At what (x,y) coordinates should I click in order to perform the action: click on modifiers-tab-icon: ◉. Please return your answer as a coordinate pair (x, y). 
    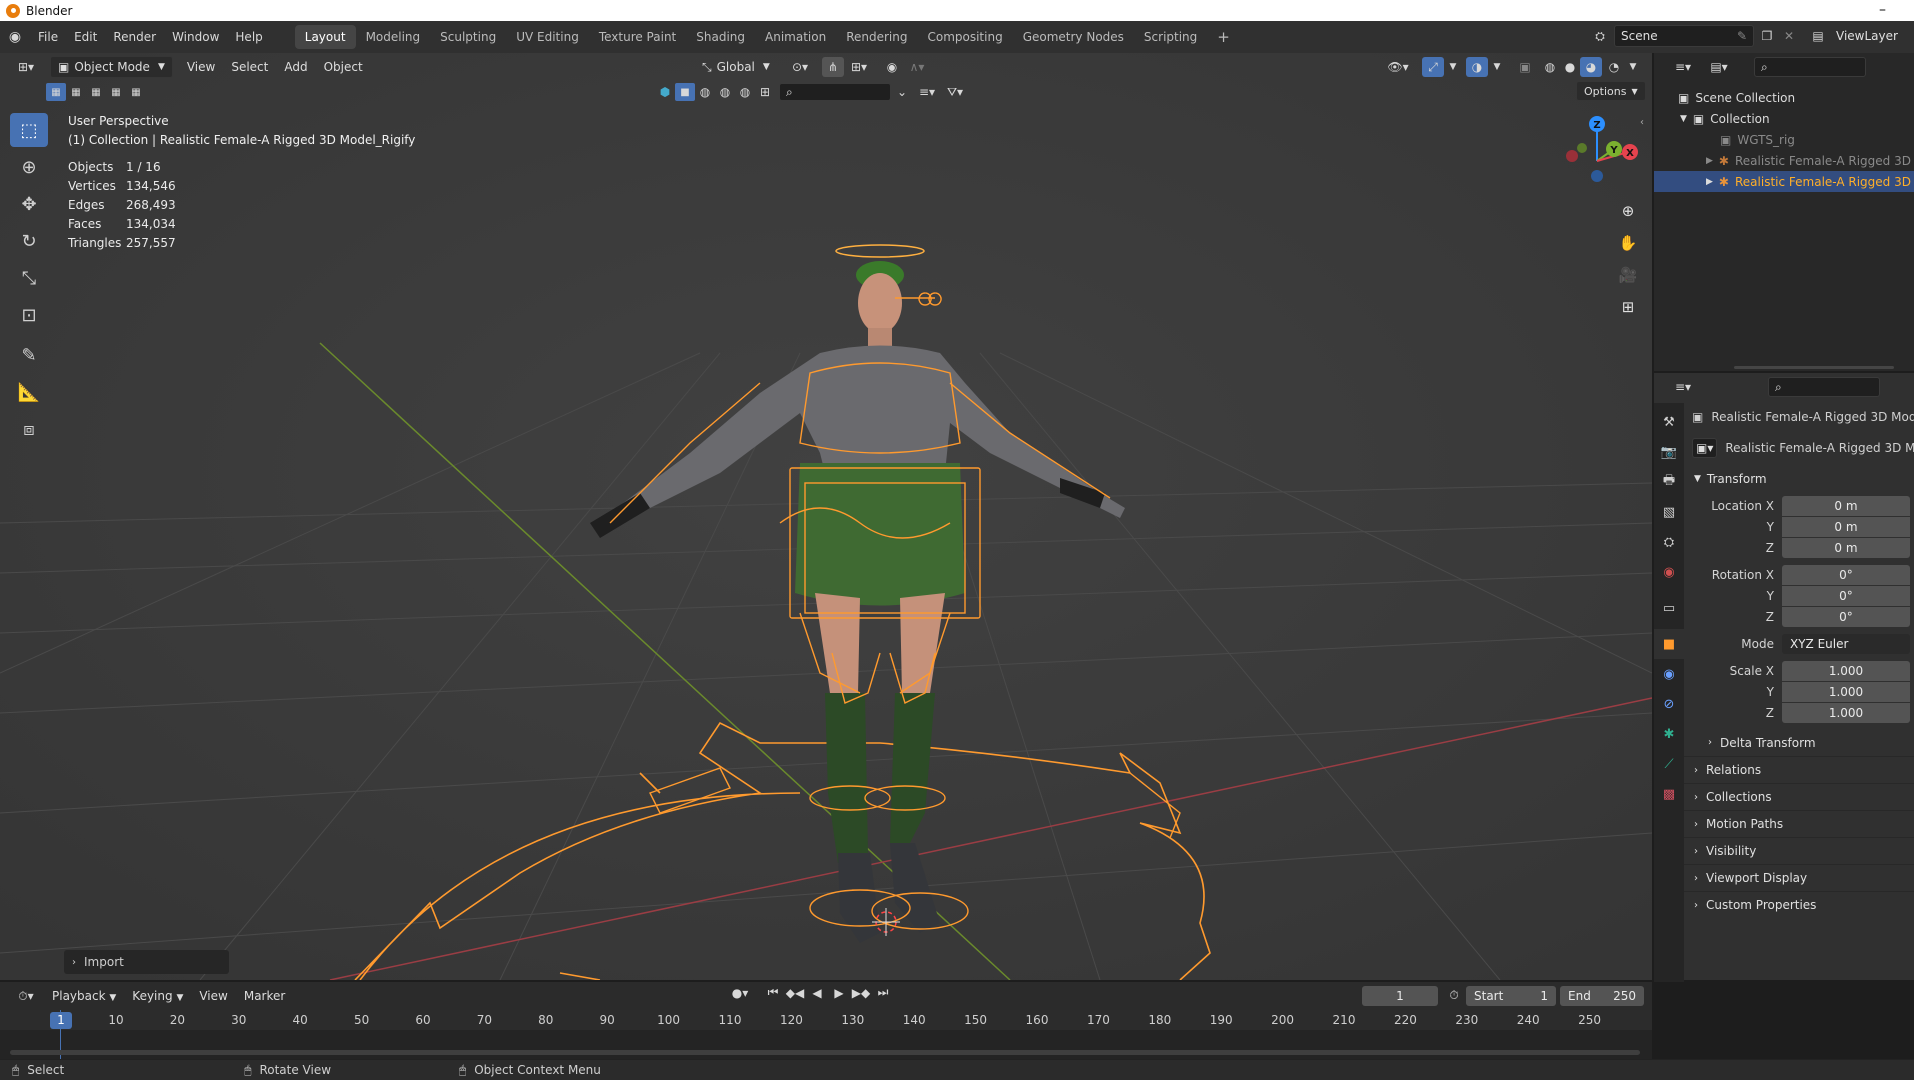
    Looking at the image, I should click on (1669, 674).